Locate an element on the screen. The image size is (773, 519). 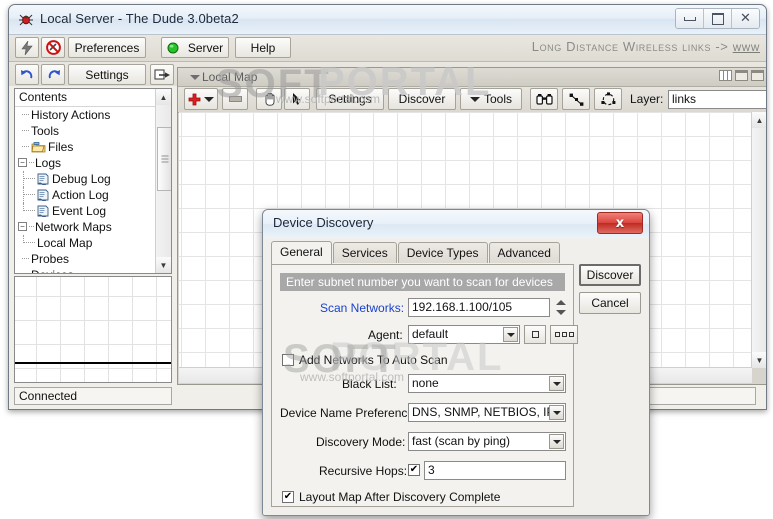
disconnect-button is located at coordinates (53, 47).